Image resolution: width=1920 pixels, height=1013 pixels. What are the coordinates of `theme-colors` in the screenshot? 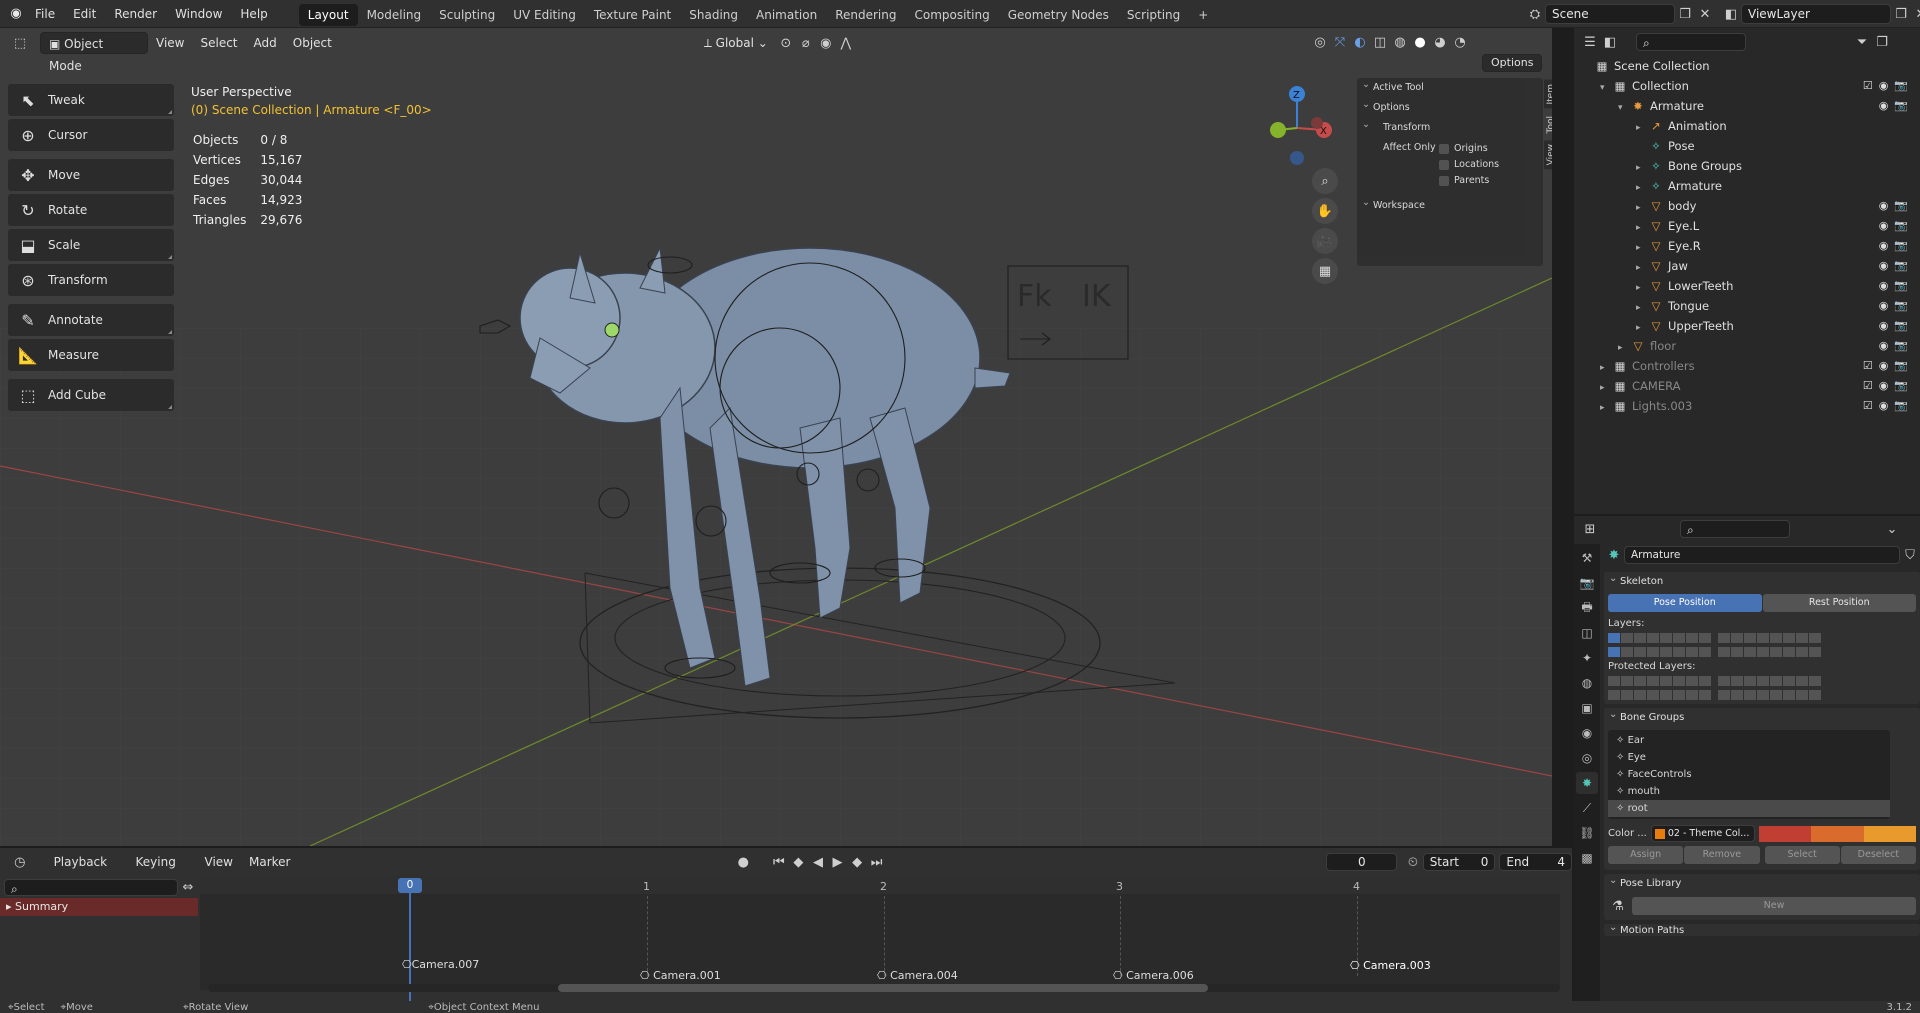 It's located at (1837, 833).